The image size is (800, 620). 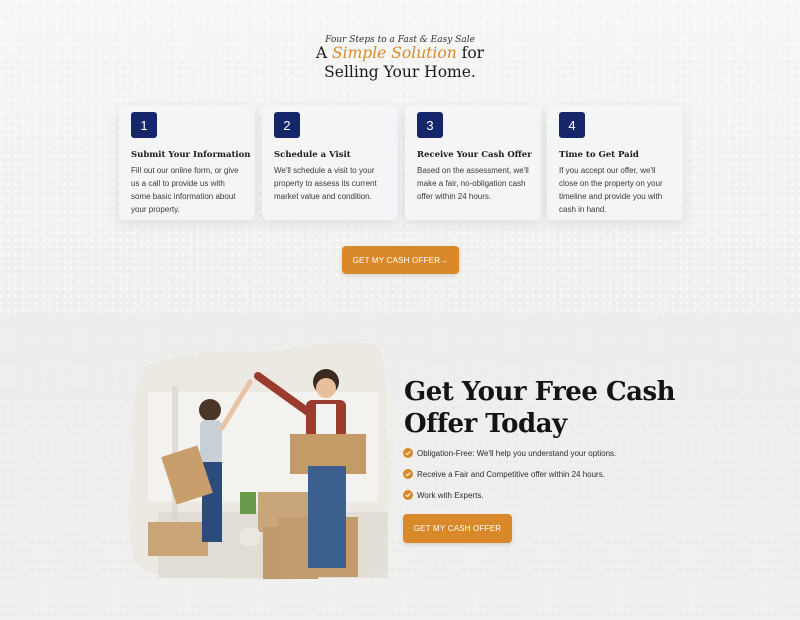 I want to click on offer-title: Get Your Free Cash Offer Today, so click(x=554, y=408).